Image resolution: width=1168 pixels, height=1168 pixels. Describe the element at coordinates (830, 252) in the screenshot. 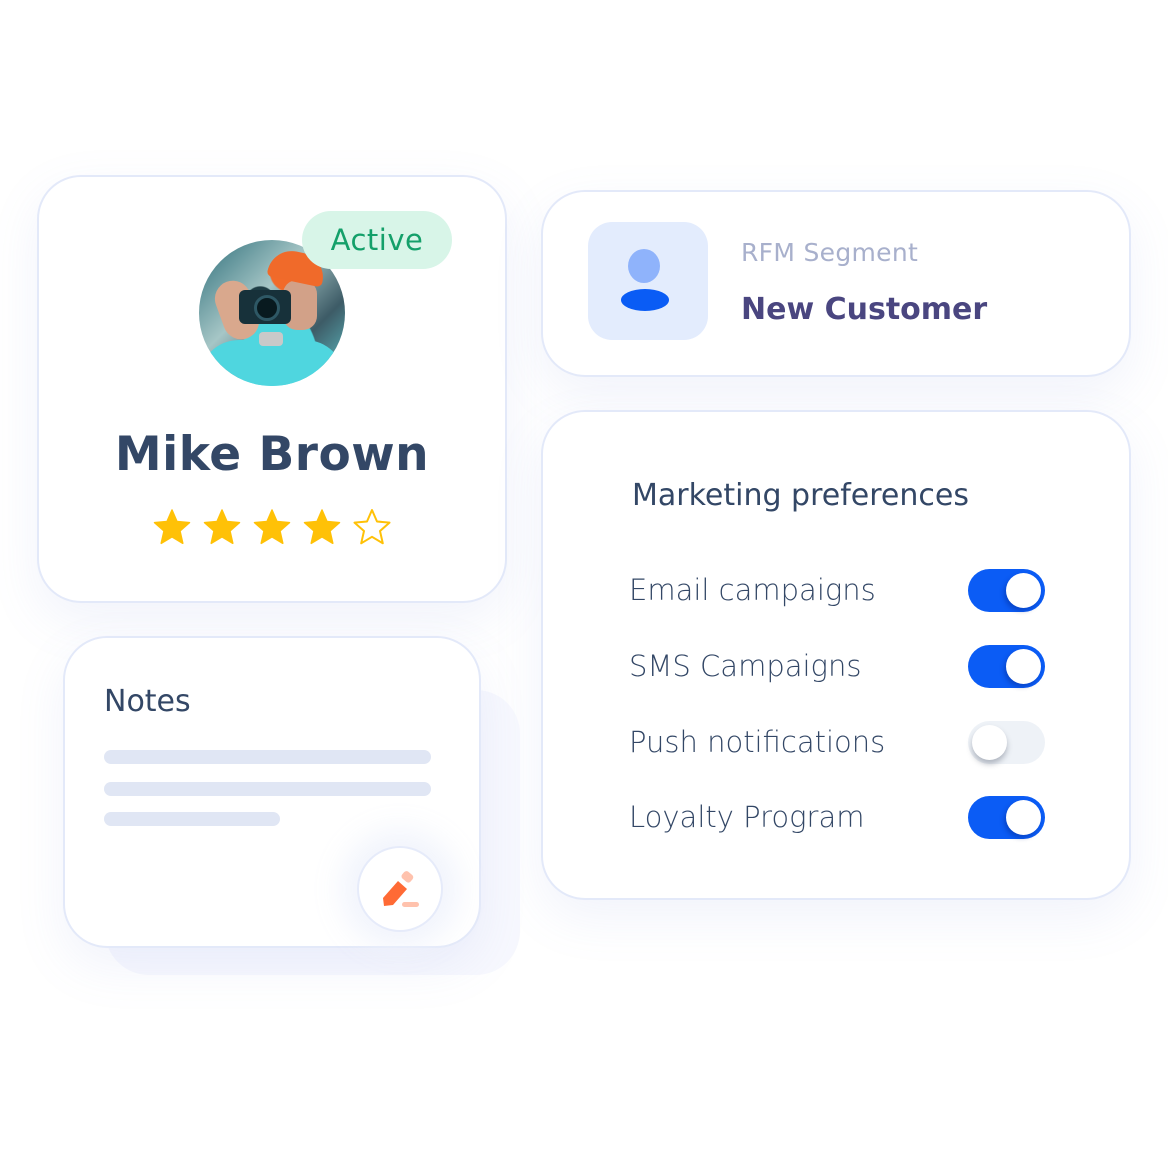

I see `rfm-segment-label: RFM Segment` at that location.